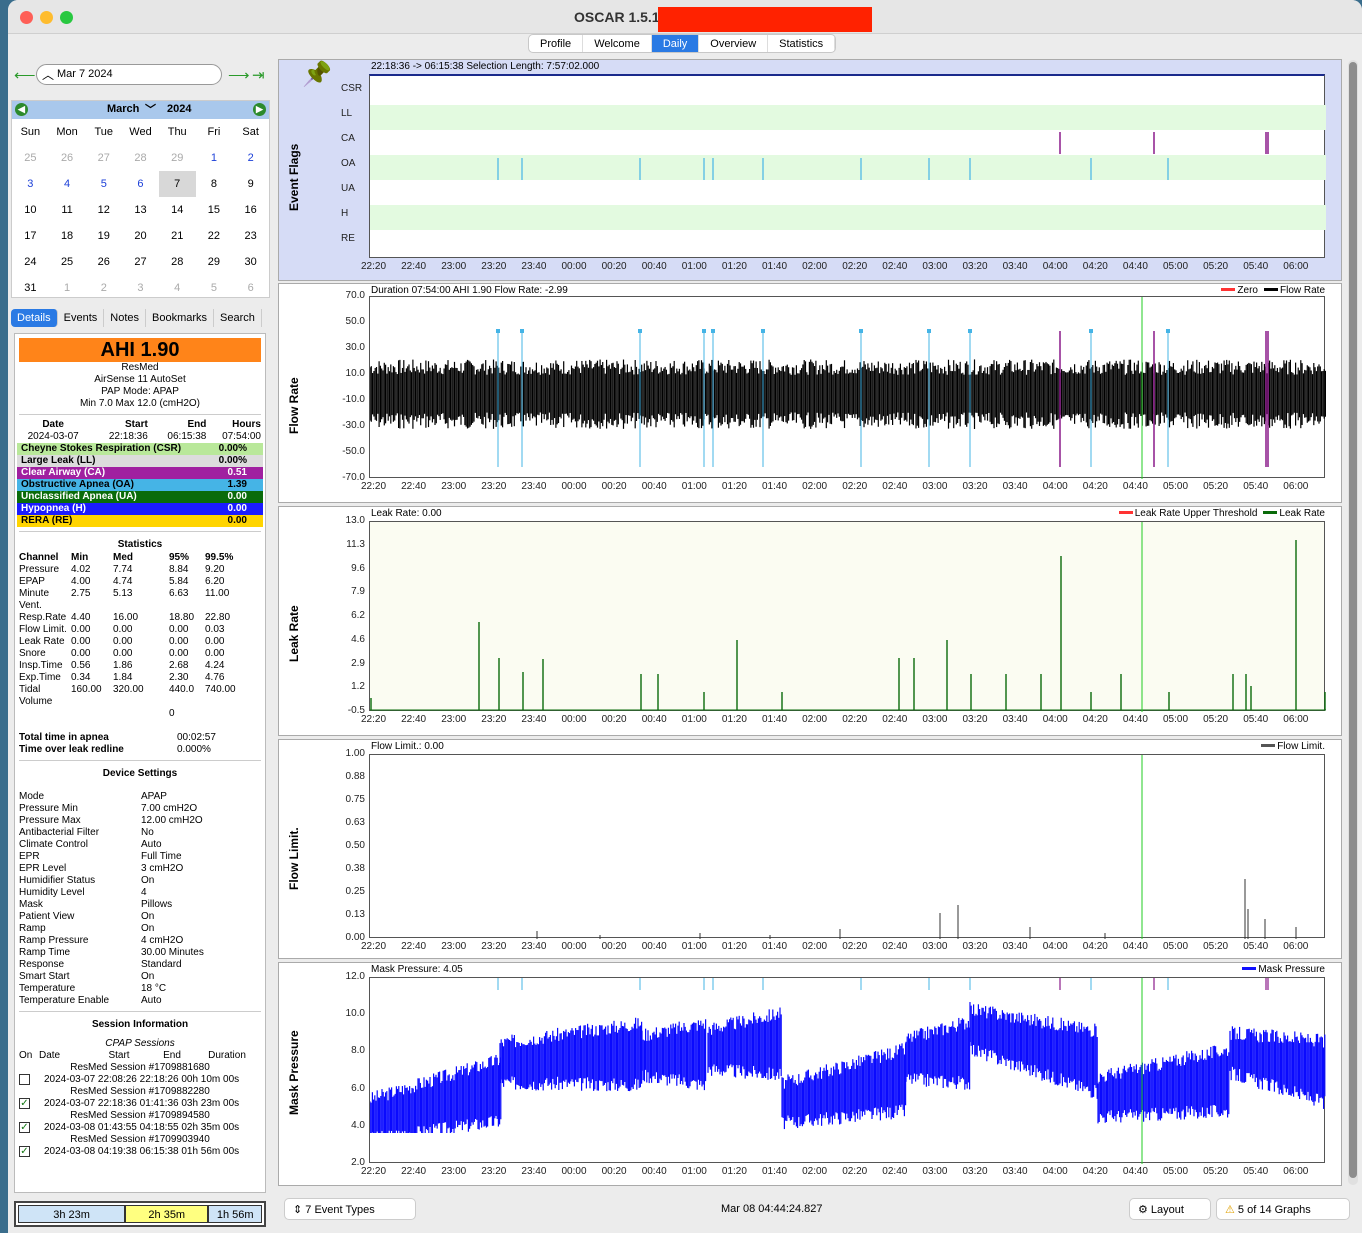 This screenshot has width=1362, height=1233. Describe the element at coordinates (167, 1214) in the screenshot. I see `session-segment-2: 2h 35m` at that location.